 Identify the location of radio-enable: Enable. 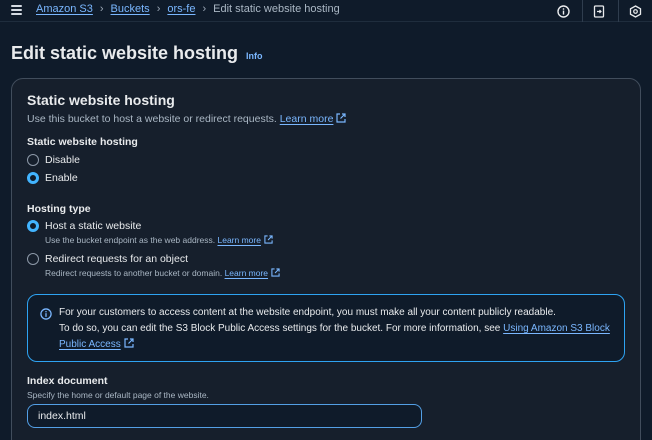
(52, 178).